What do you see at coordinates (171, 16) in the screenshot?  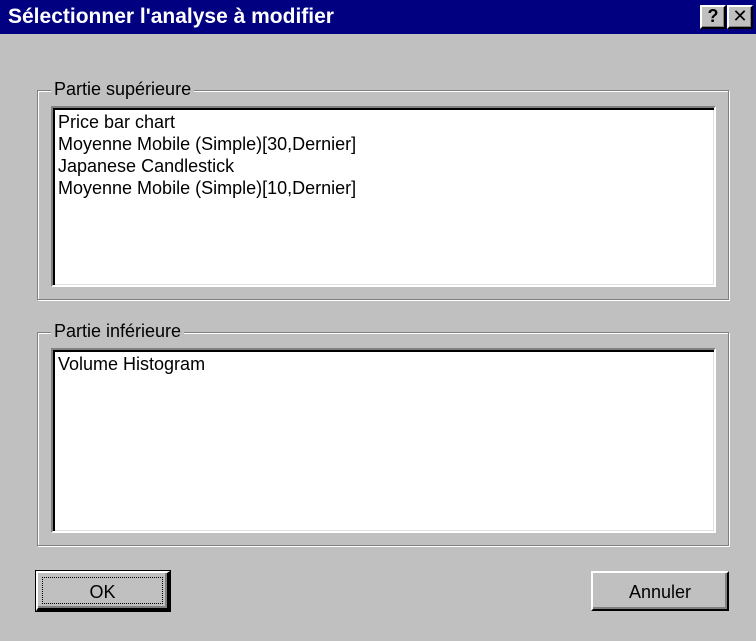 I see `dialog-title: Sélectionner l'analyse à modifier` at bounding box center [171, 16].